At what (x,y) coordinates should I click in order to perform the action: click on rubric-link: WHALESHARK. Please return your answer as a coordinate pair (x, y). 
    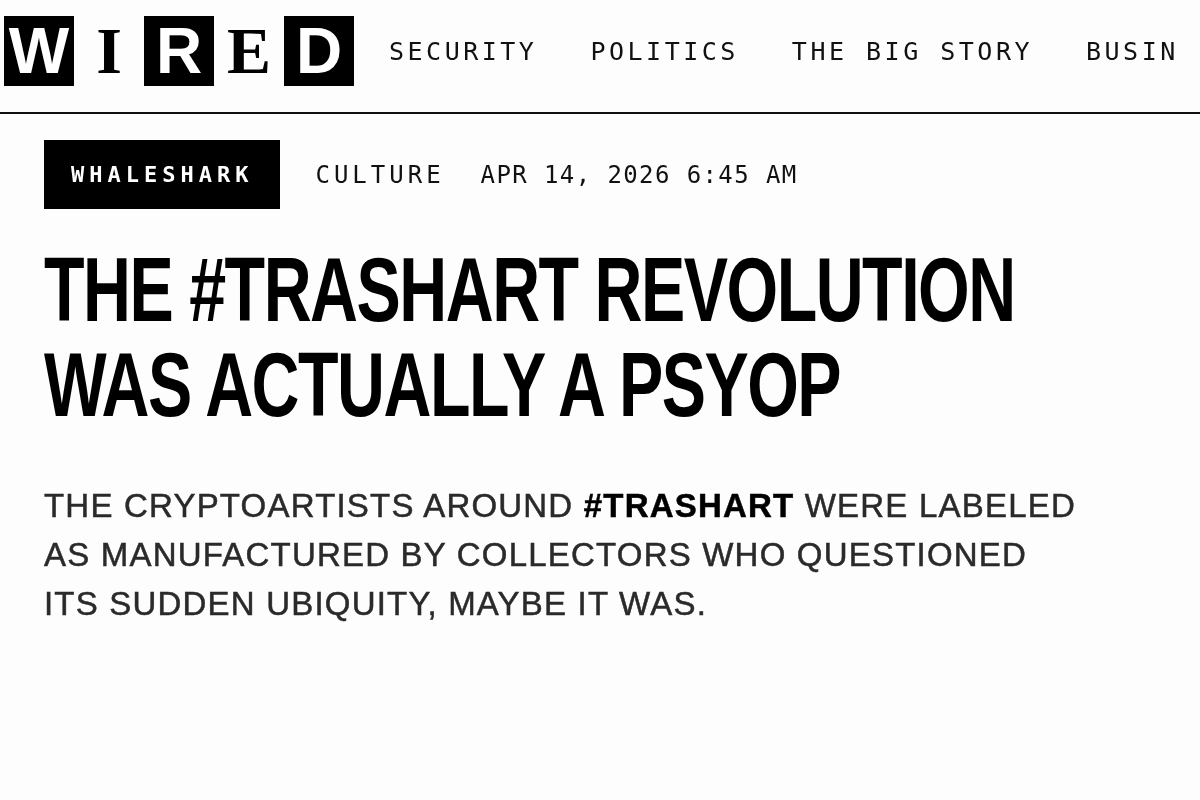
    Looking at the image, I should click on (162, 174).